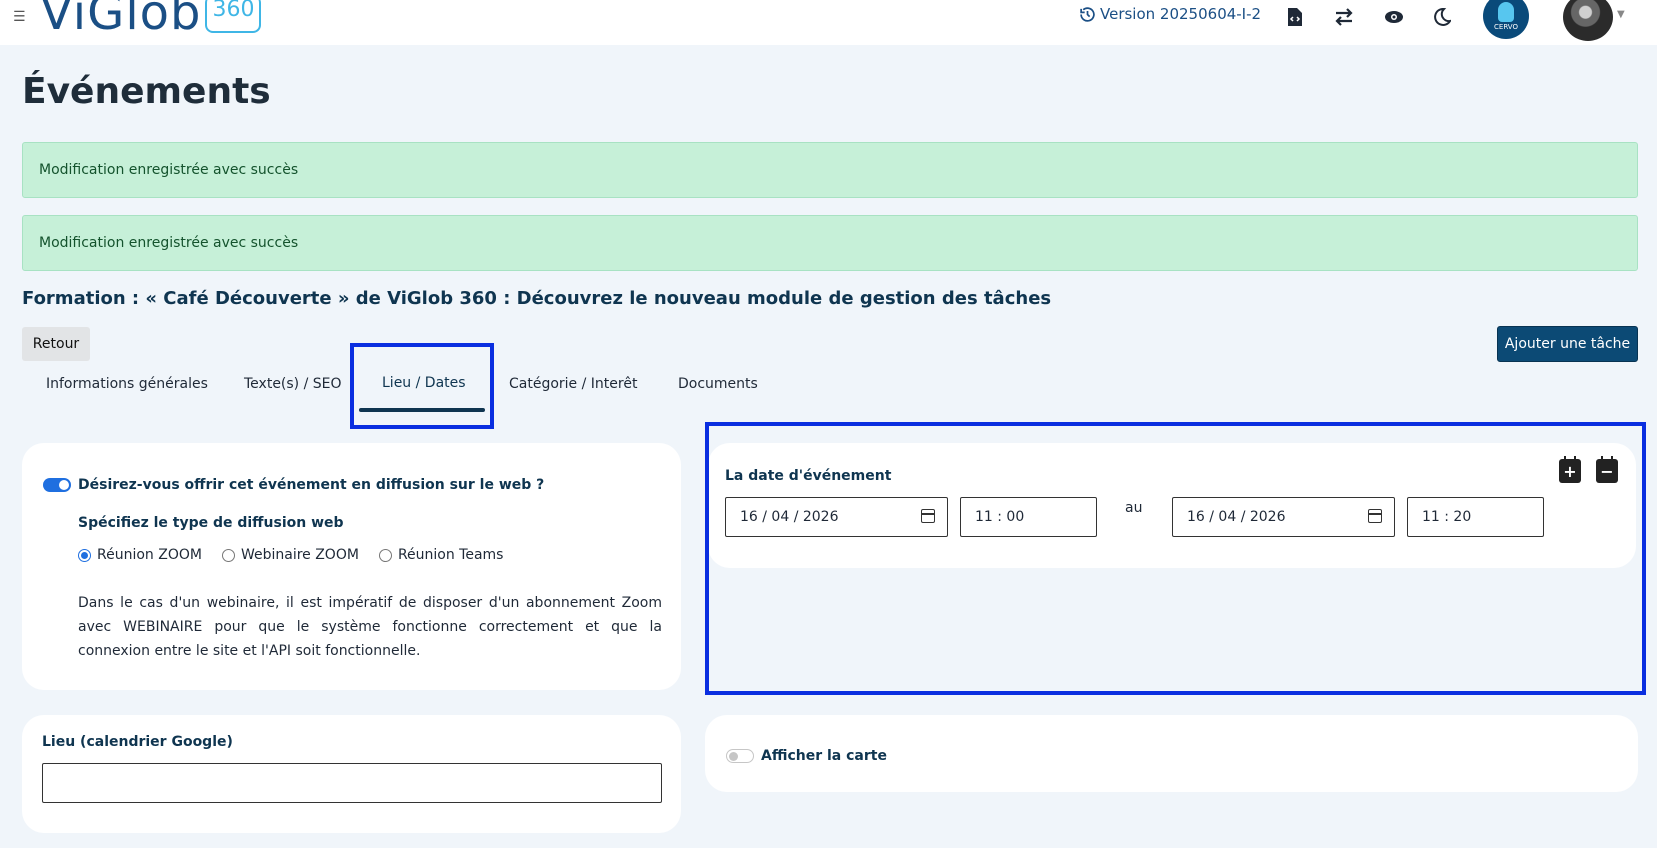 The height and width of the screenshot is (848, 1657). I want to click on logo: ViGlob 360, so click(151, 21).